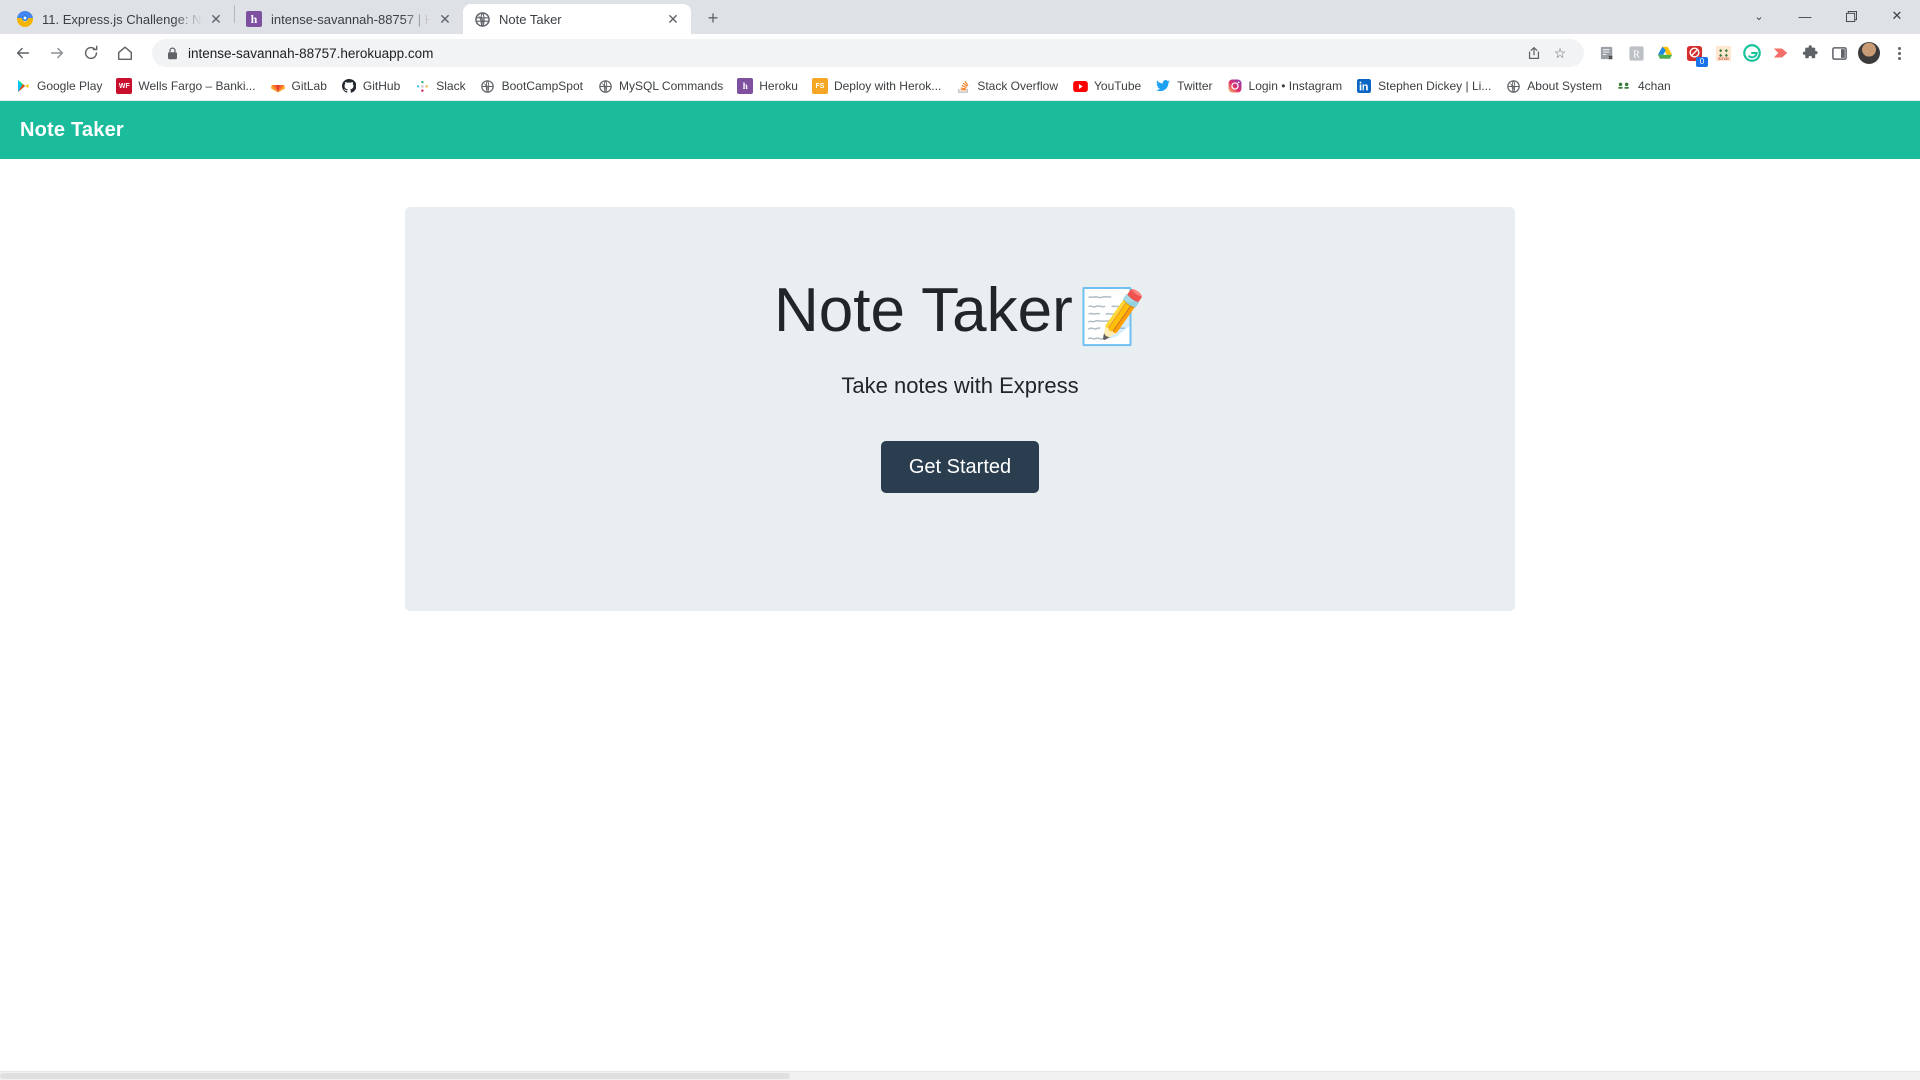  I want to click on linkedin-icon, so click(1364, 86).